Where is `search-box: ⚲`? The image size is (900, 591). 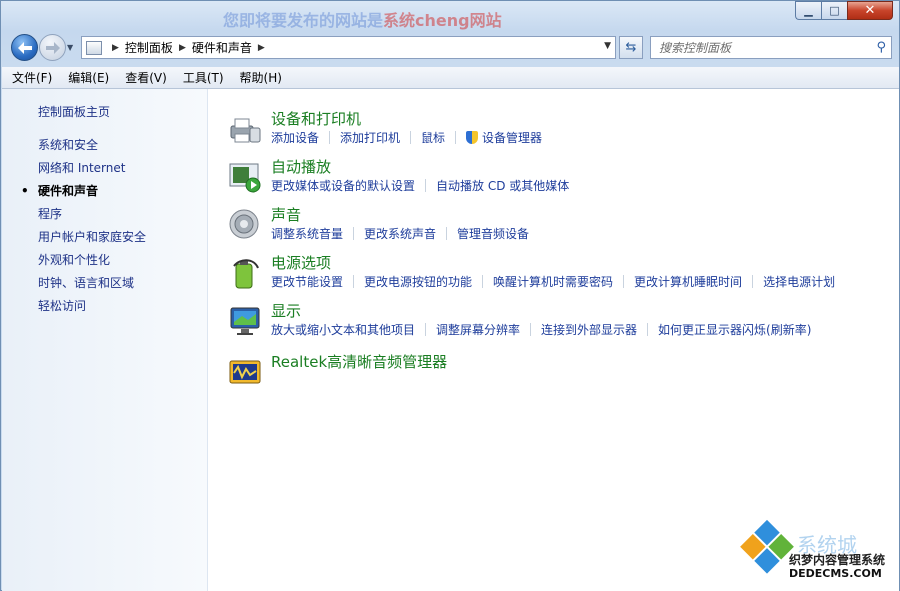
search-box: ⚲ is located at coordinates (771, 47).